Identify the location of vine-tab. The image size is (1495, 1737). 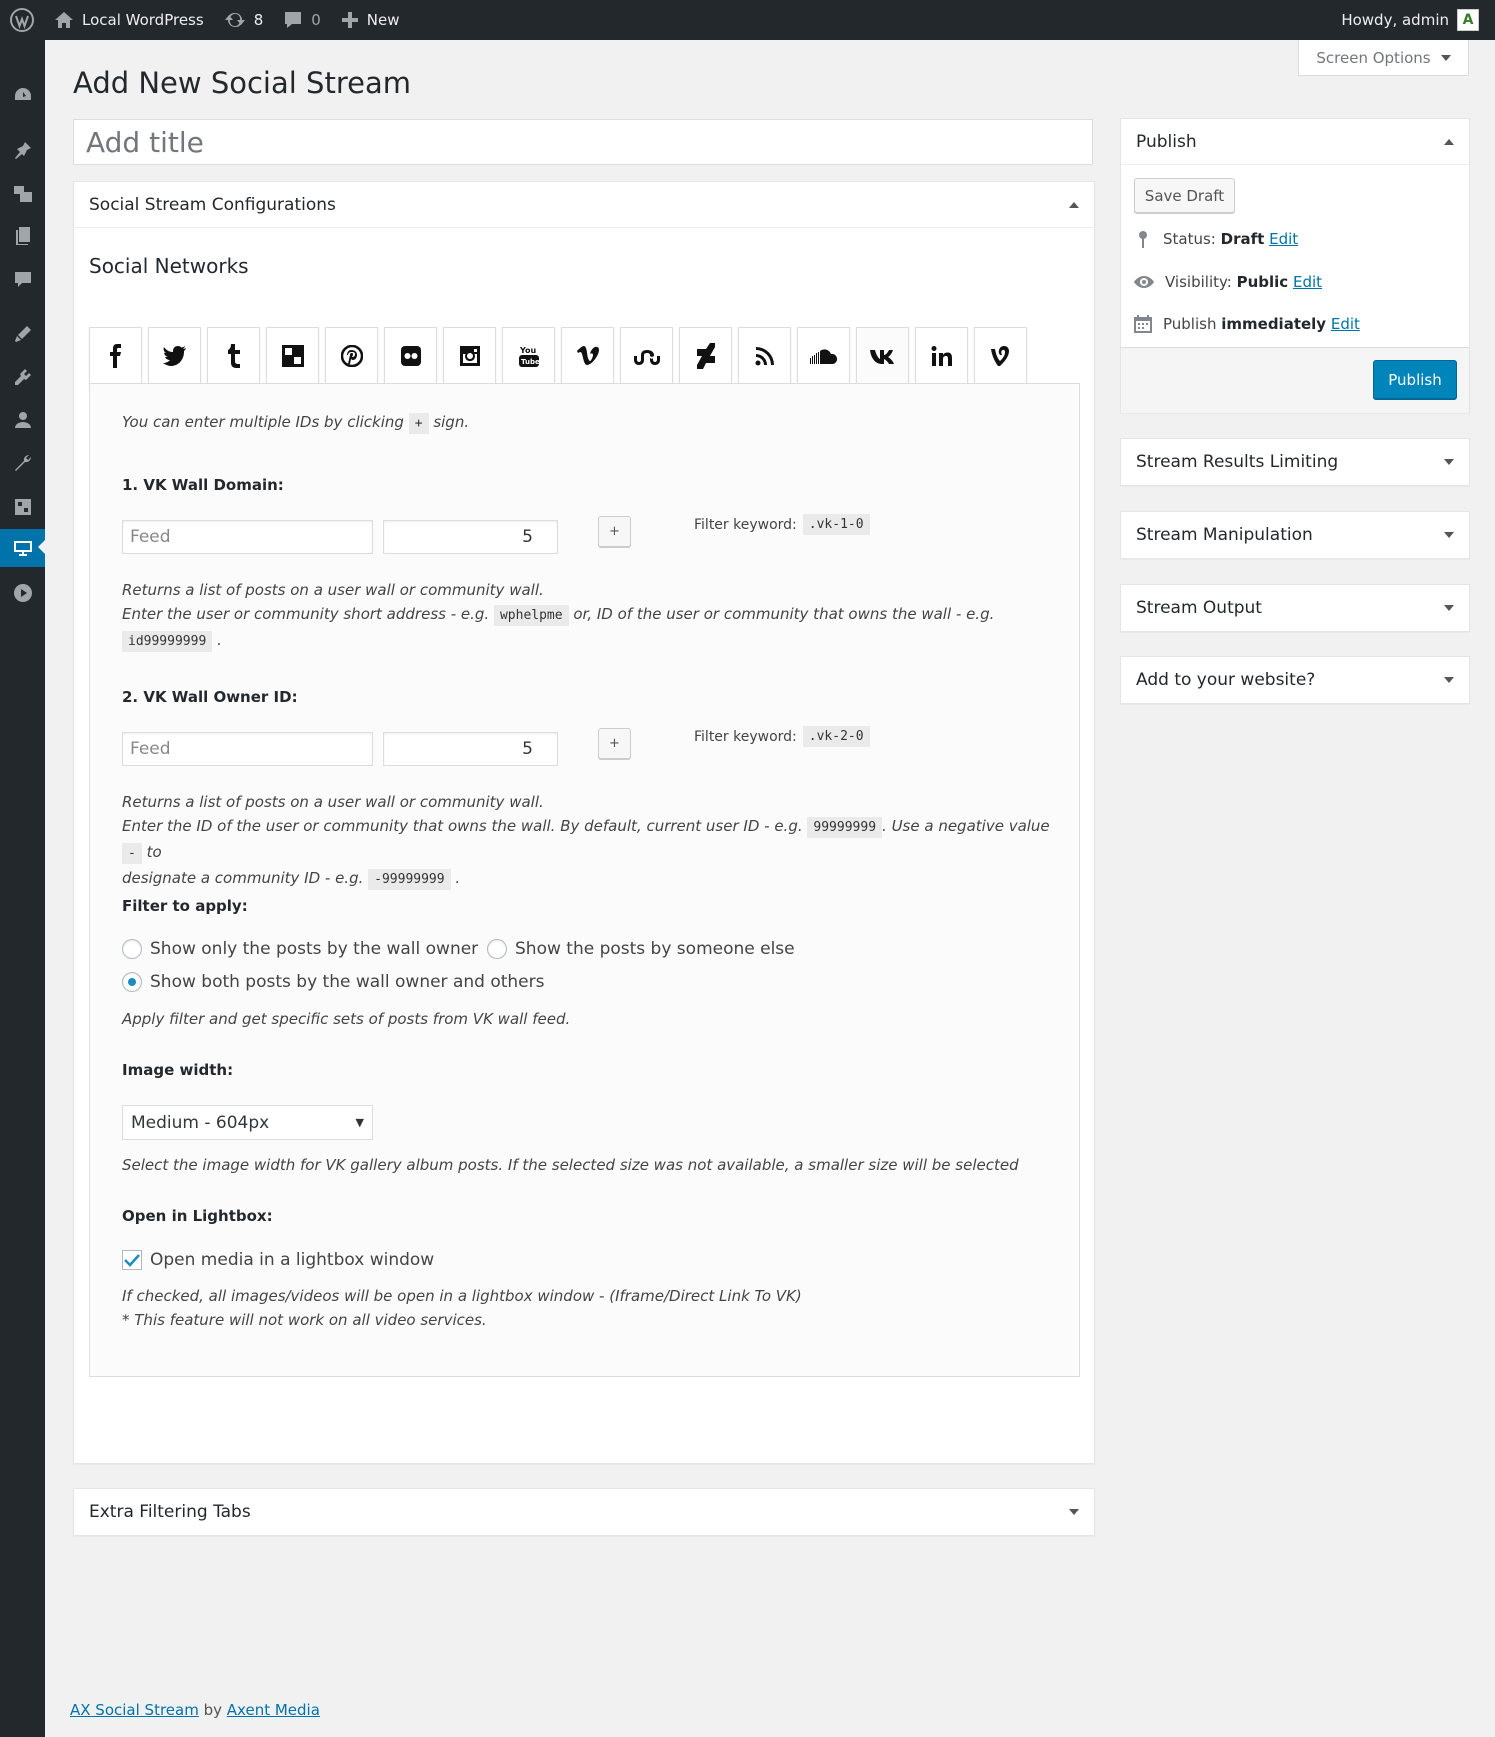
(1000, 355).